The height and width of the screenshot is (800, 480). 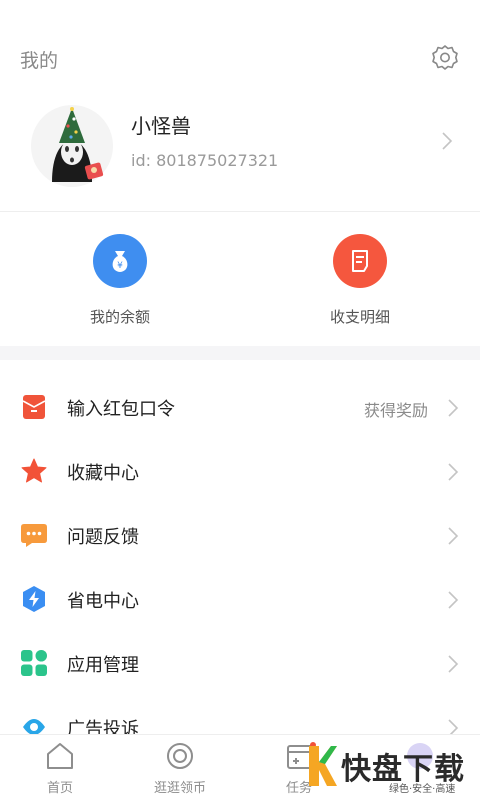 I want to click on lightning-icon, so click(x=34, y=599).